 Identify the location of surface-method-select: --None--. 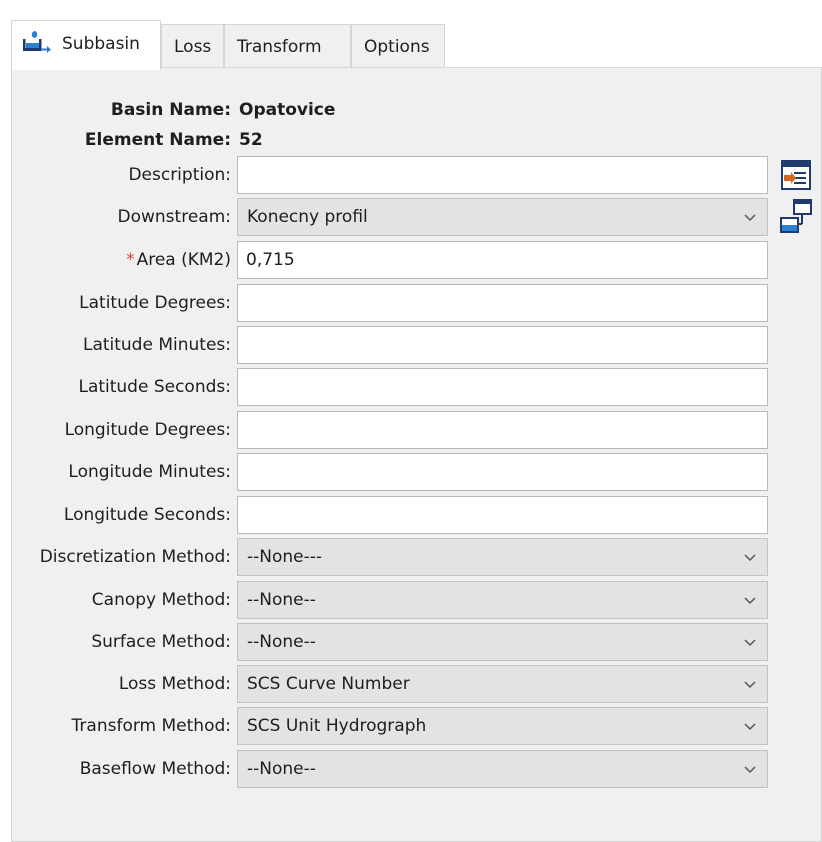
(502, 642).